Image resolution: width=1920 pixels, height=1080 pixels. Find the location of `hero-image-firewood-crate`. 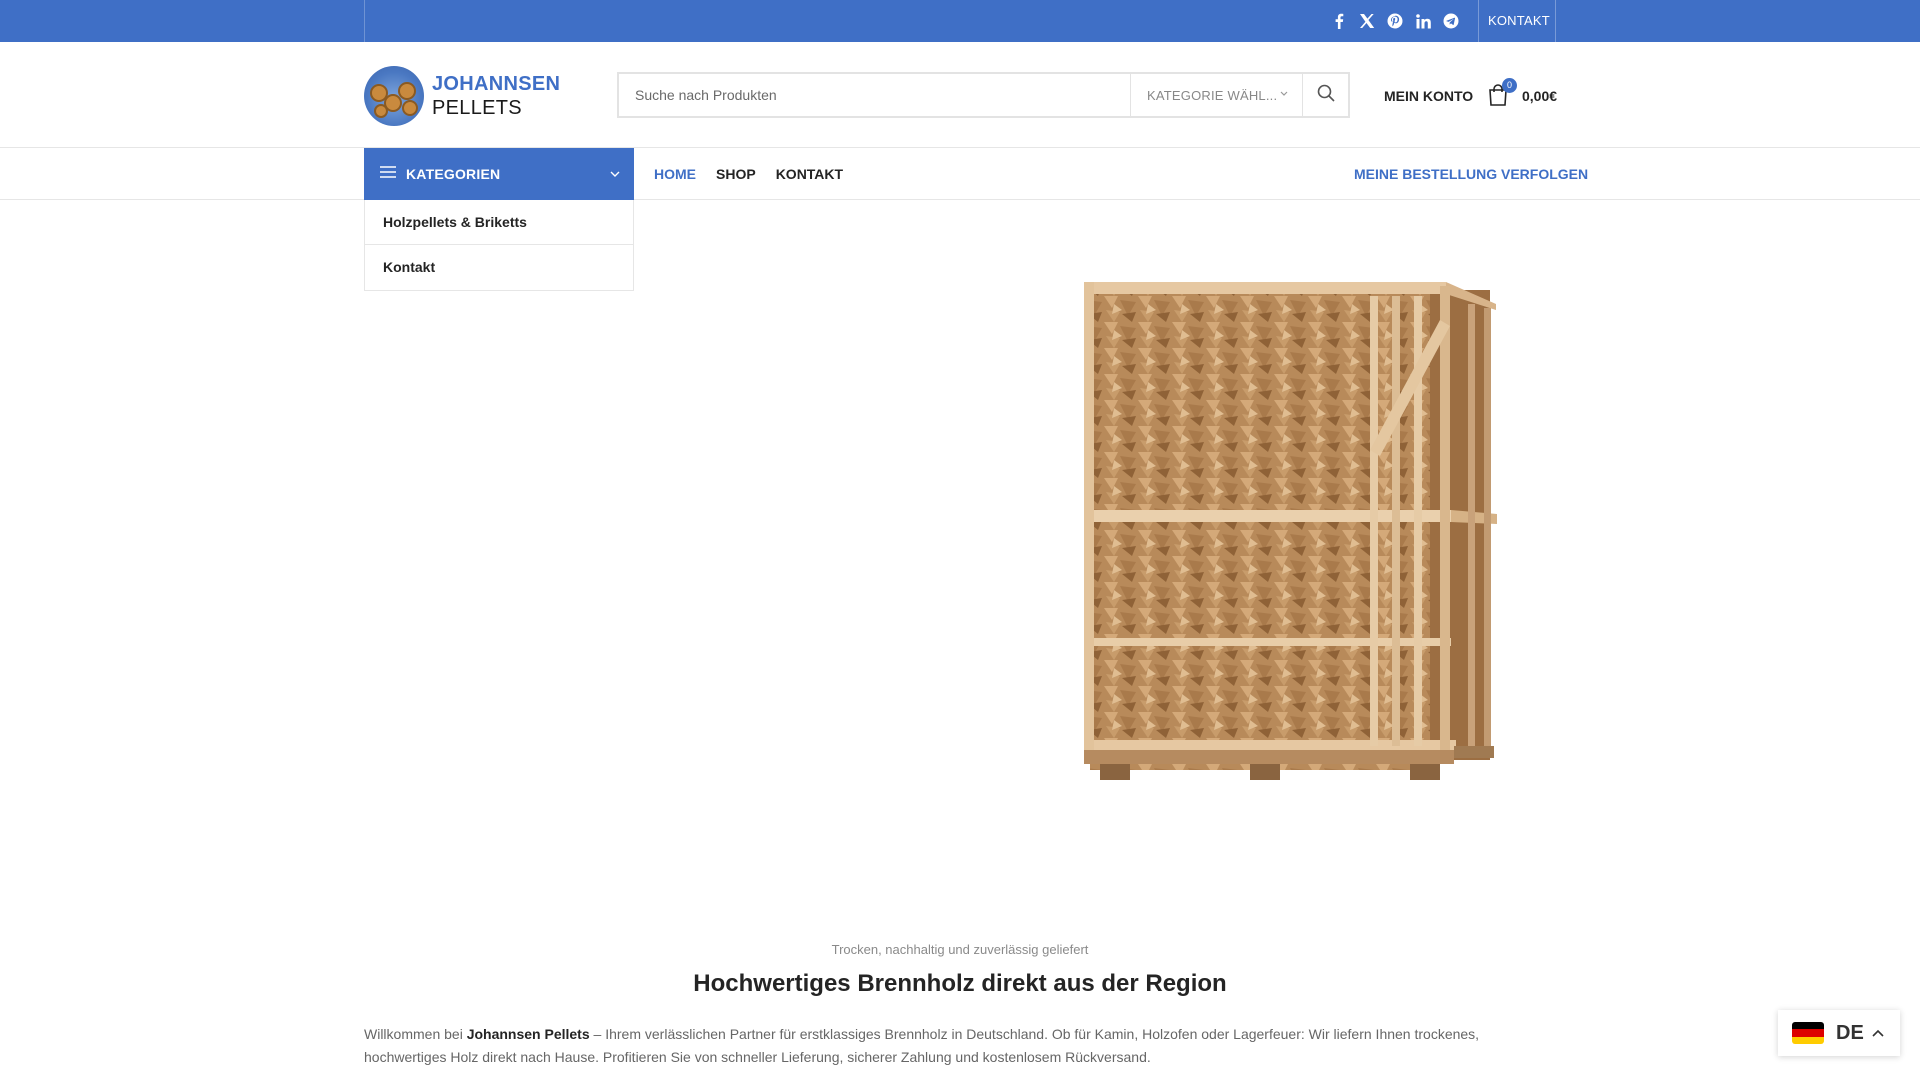

hero-image-firewood-crate is located at coordinates (1290, 530).